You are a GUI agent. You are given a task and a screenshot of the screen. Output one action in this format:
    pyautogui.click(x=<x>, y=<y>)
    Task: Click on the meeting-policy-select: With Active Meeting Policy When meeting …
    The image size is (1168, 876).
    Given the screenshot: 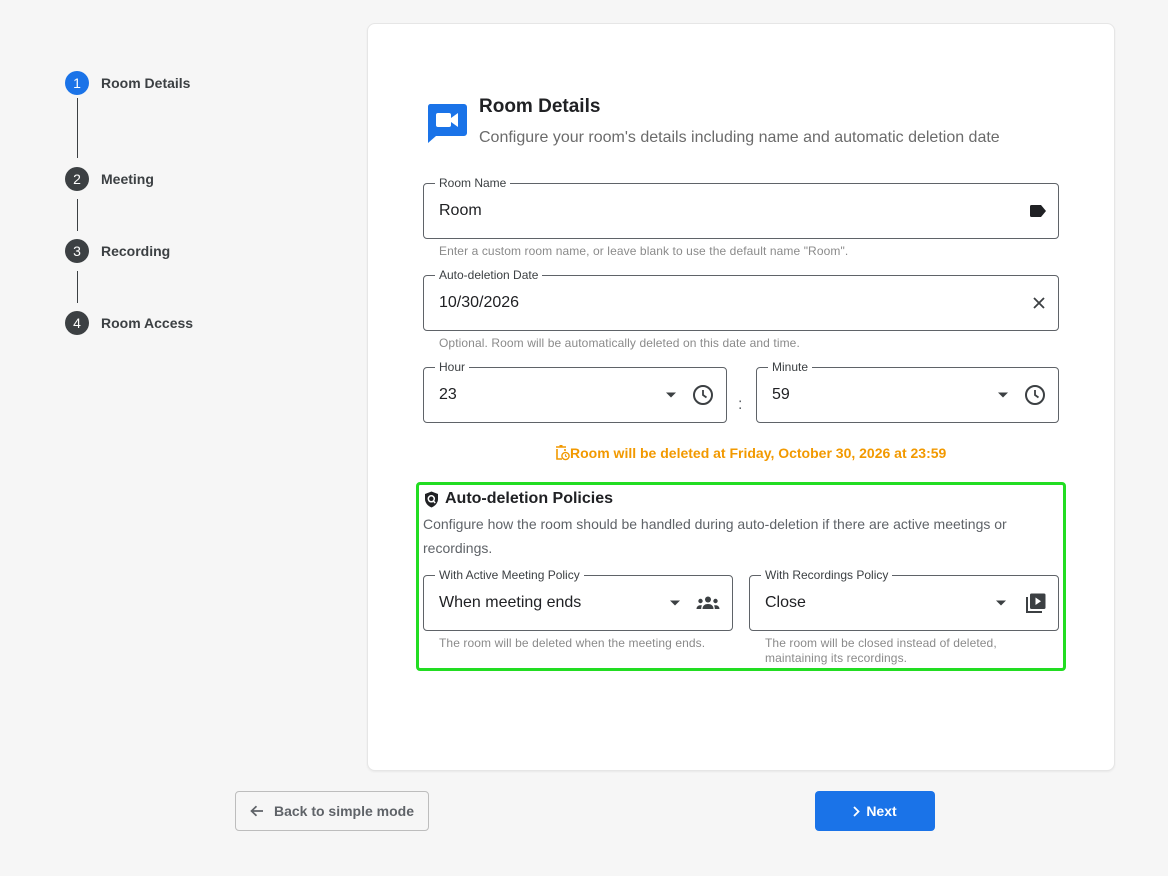 What is the action you would take?
    pyautogui.click(x=578, y=599)
    